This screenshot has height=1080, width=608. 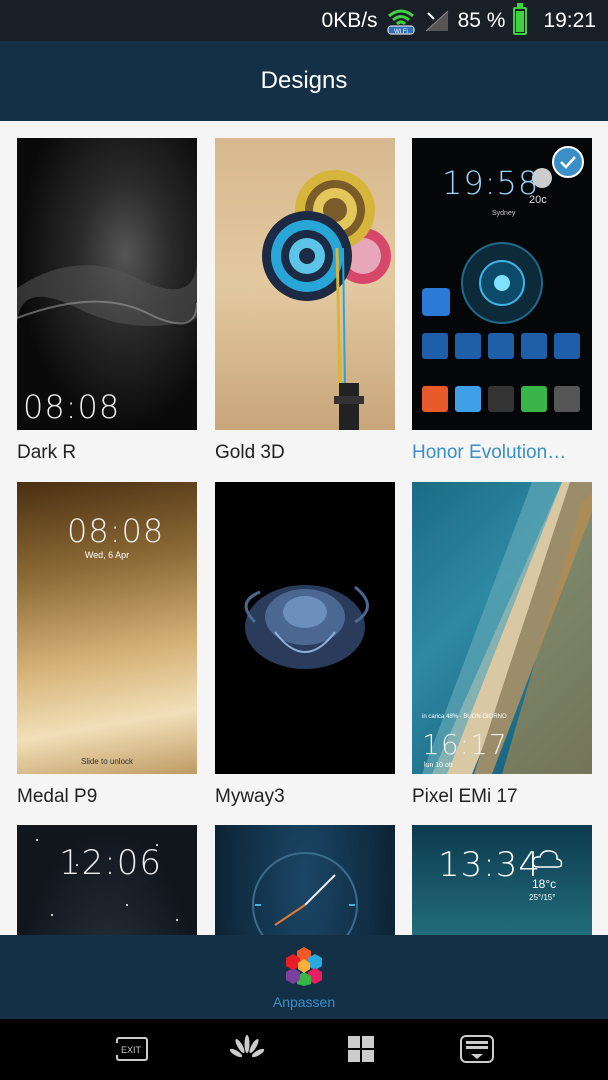 What do you see at coordinates (110, 863) in the screenshot?
I see `thumb-clock: 12:06` at bounding box center [110, 863].